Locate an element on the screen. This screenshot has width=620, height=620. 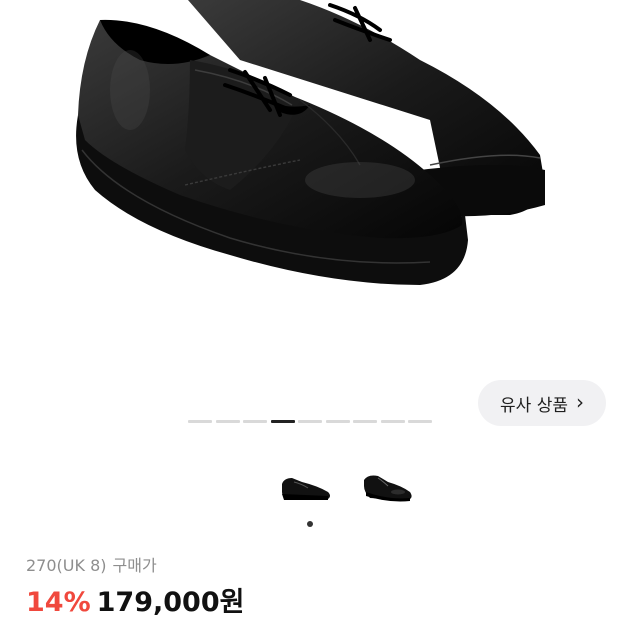
price-info: 14% 179,000원 is located at coordinates (135, 599).